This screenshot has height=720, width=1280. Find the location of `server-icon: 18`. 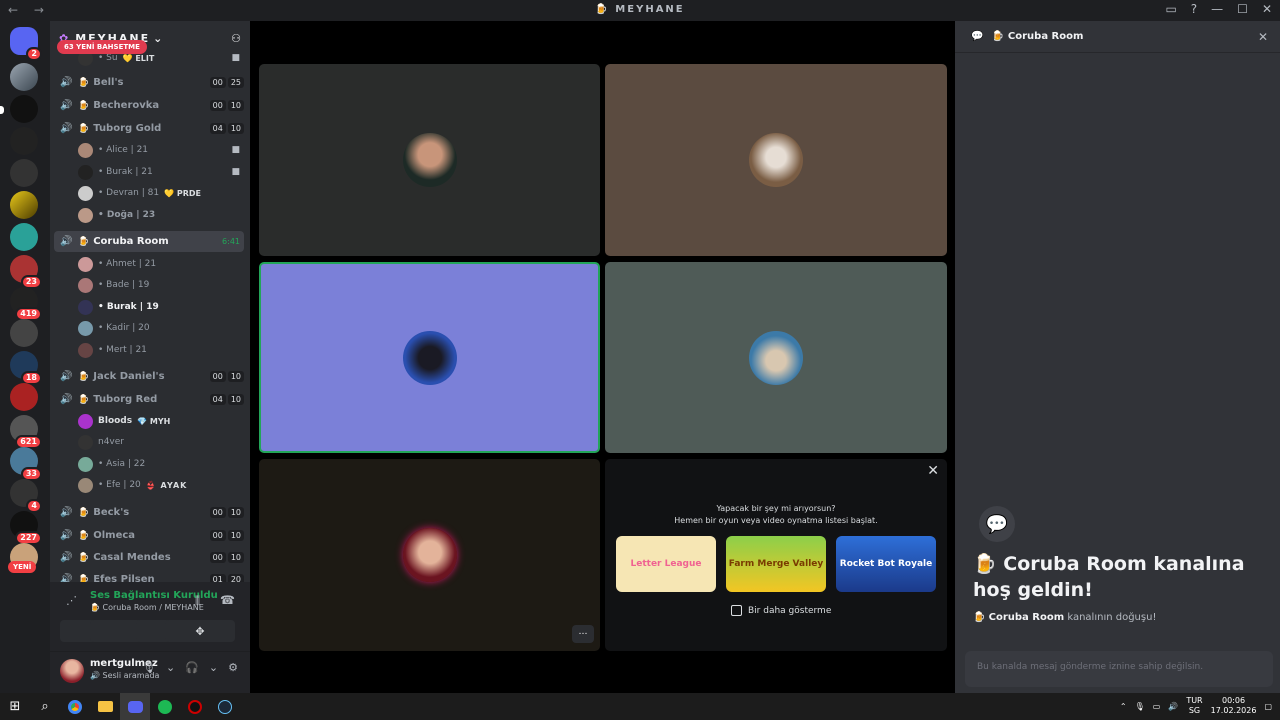

server-icon: 18 is located at coordinates (26, 368).